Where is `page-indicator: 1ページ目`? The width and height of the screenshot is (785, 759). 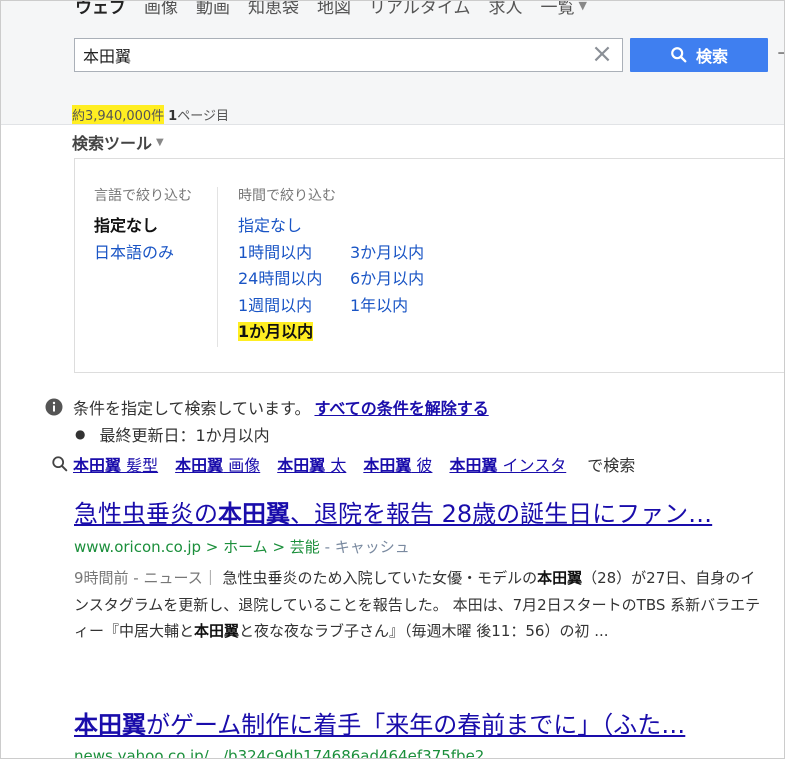 page-indicator: 1ページ目 is located at coordinates (198, 114).